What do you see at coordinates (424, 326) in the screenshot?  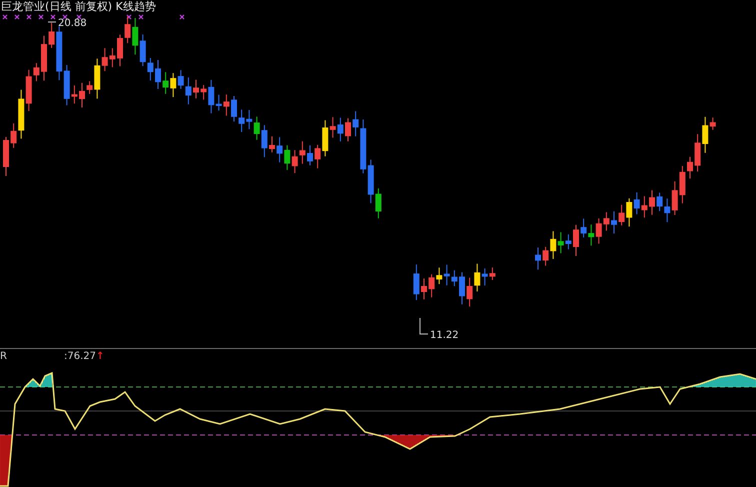 I see `leader-line` at bounding box center [424, 326].